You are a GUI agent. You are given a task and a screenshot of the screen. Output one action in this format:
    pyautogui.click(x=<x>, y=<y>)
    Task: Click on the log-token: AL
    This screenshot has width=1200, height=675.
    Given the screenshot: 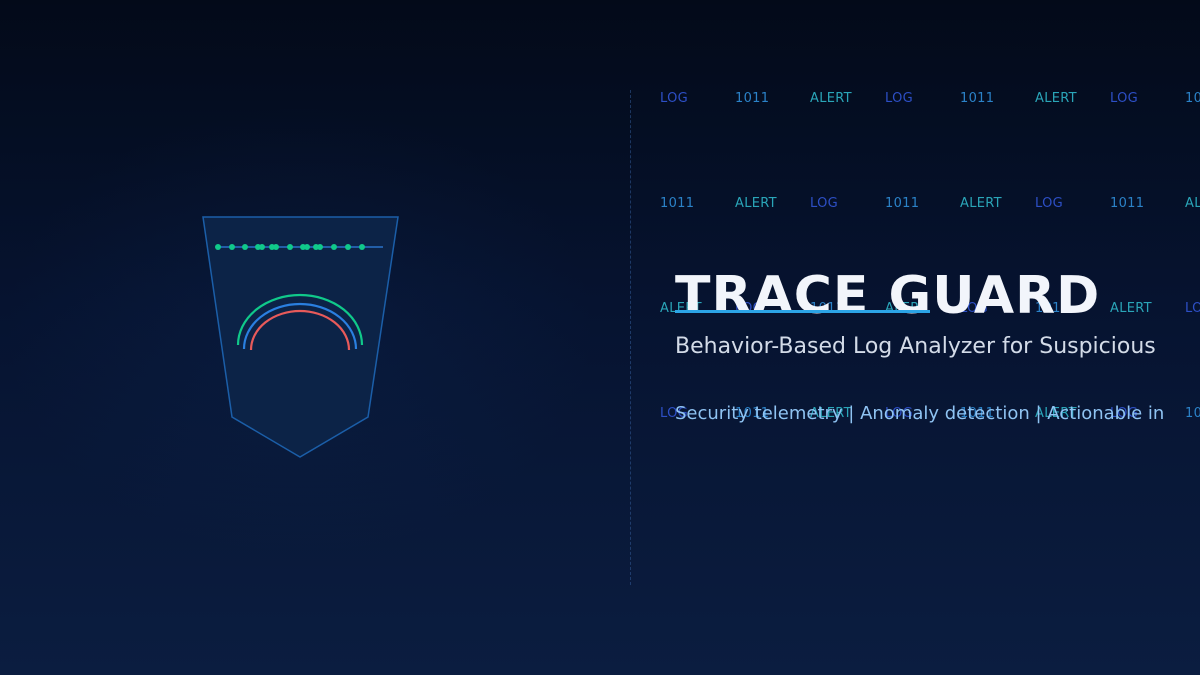 What is the action you would take?
    pyautogui.click(x=1192, y=203)
    